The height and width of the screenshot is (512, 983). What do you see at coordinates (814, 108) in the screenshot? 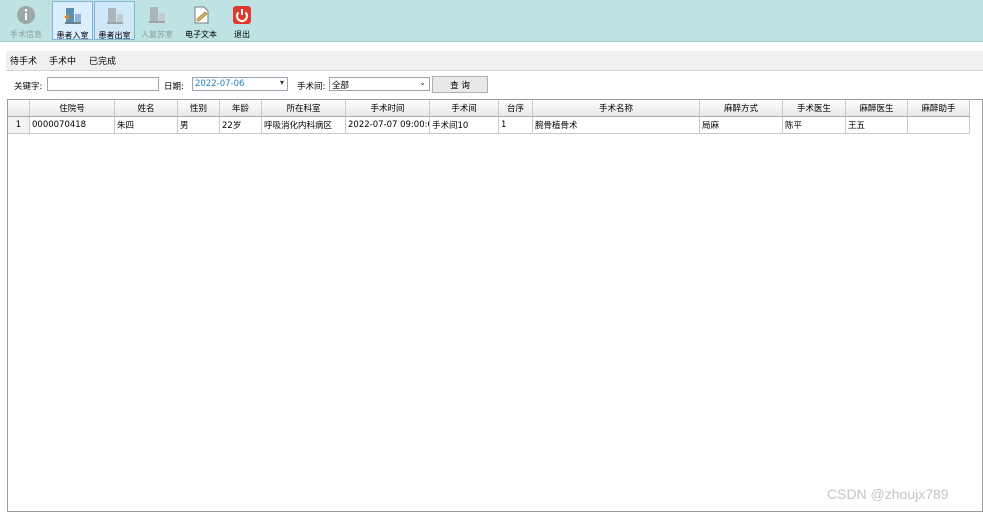
I see `header-surgeon: 手术医生` at bounding box center [814, 108].